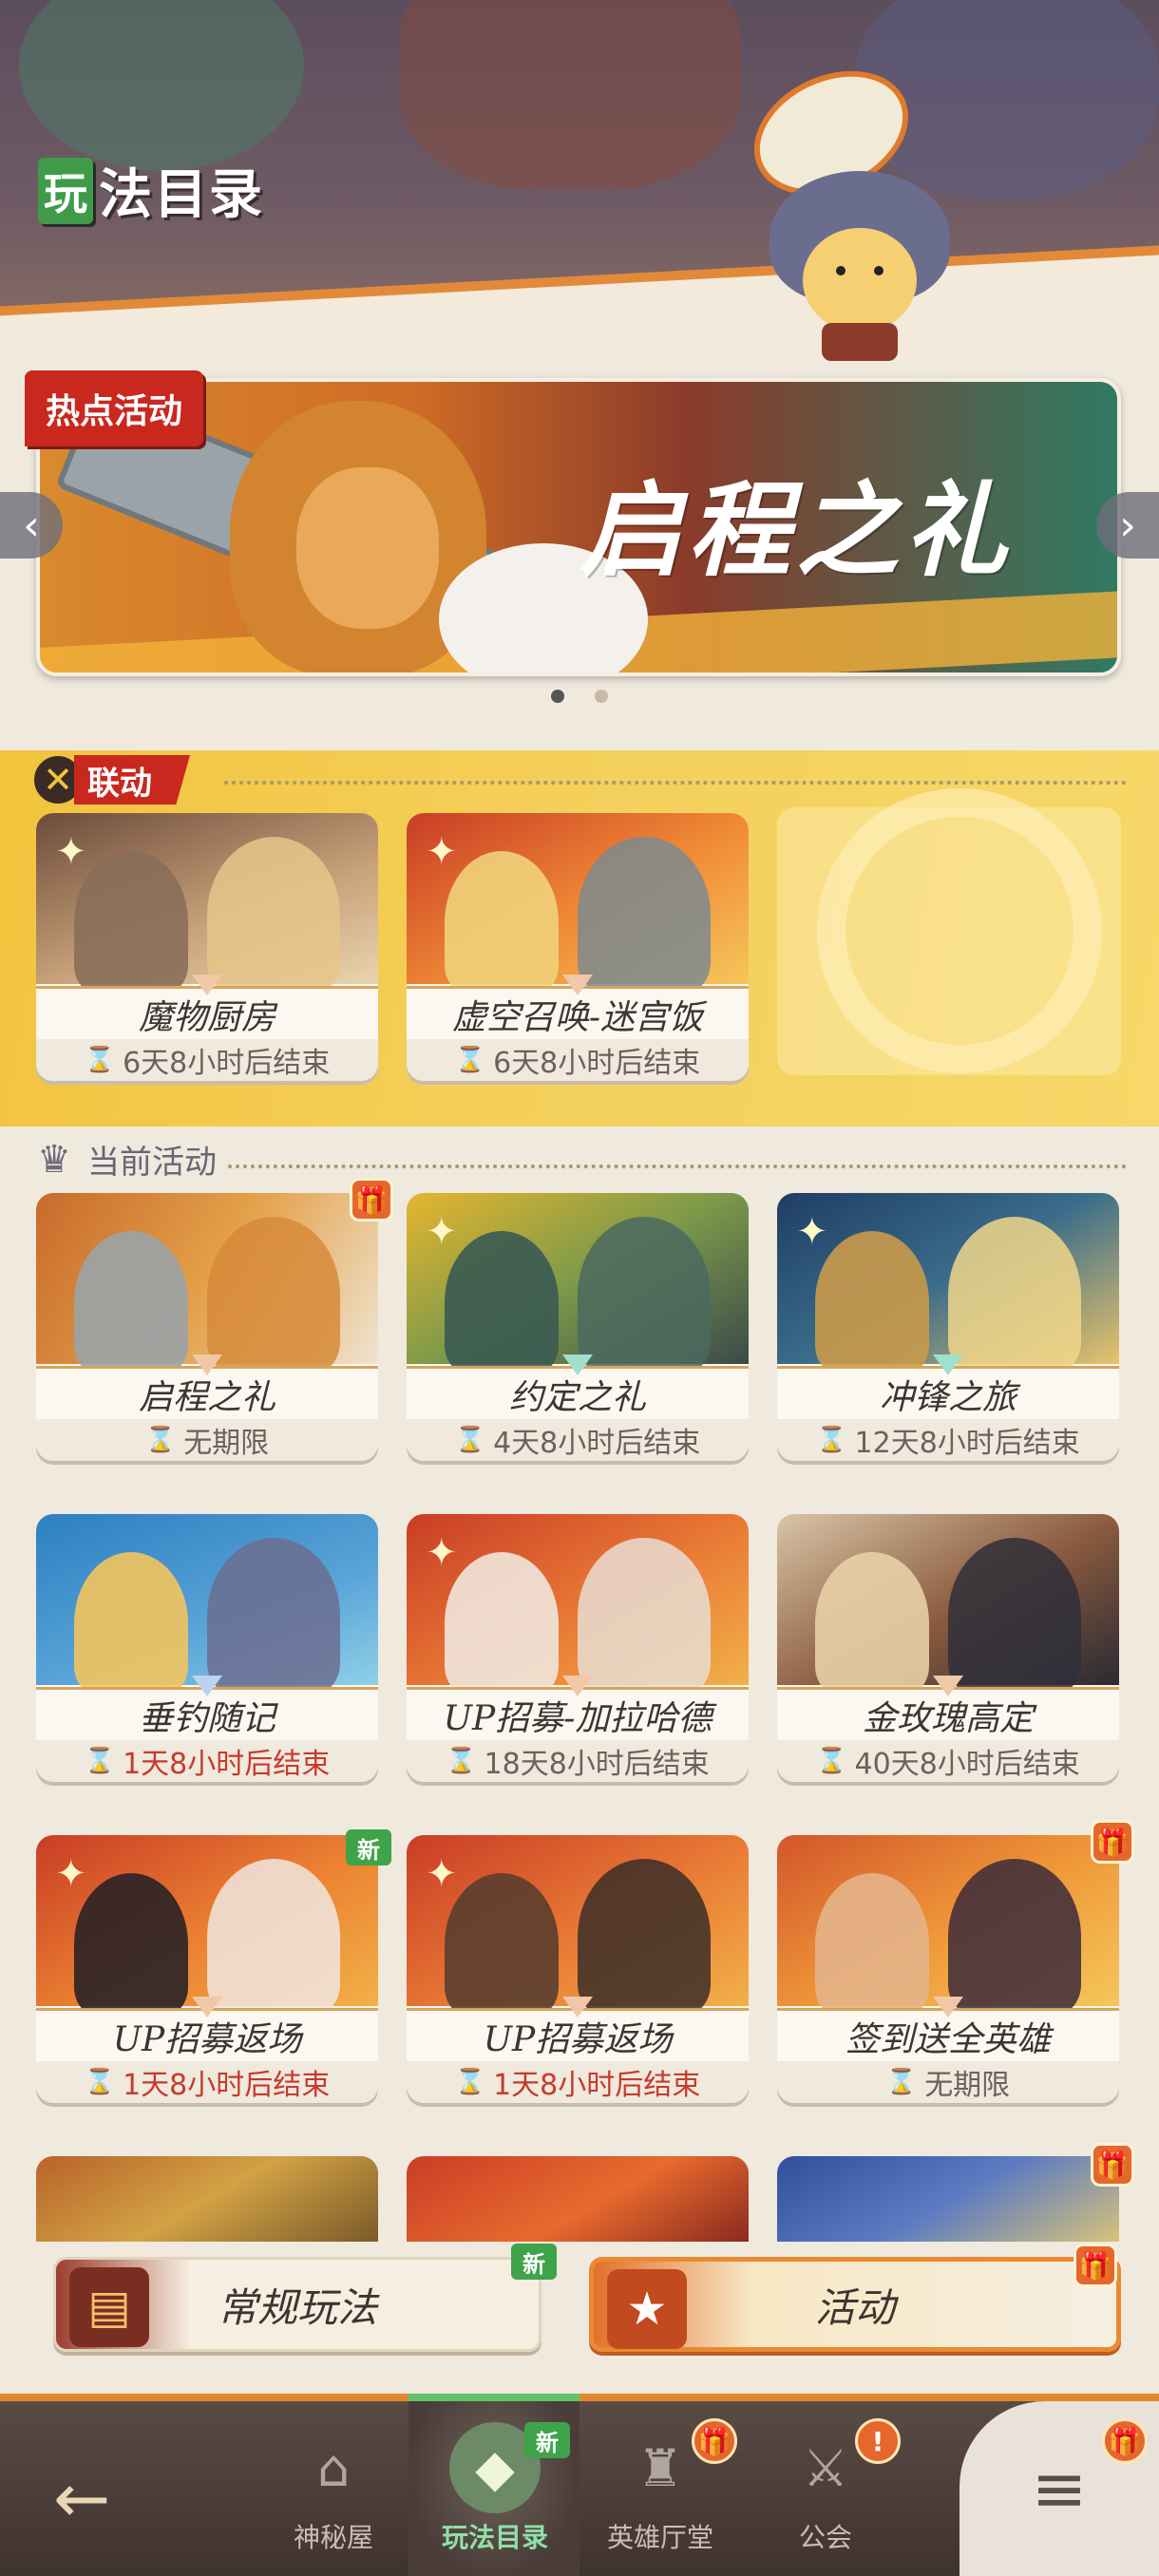  I want to click on nav-label: 神秘屋, so click(333, 2537).